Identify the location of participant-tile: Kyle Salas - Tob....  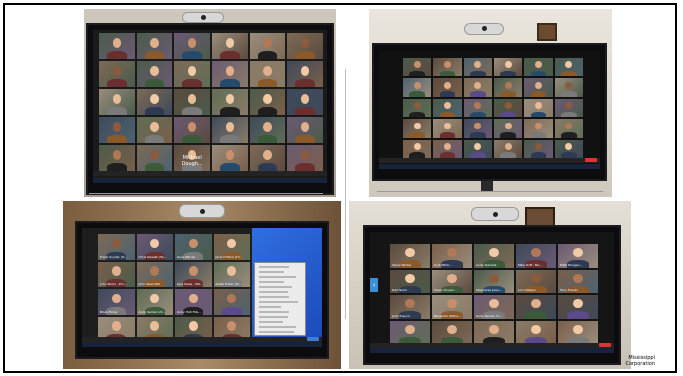
(193, 274).